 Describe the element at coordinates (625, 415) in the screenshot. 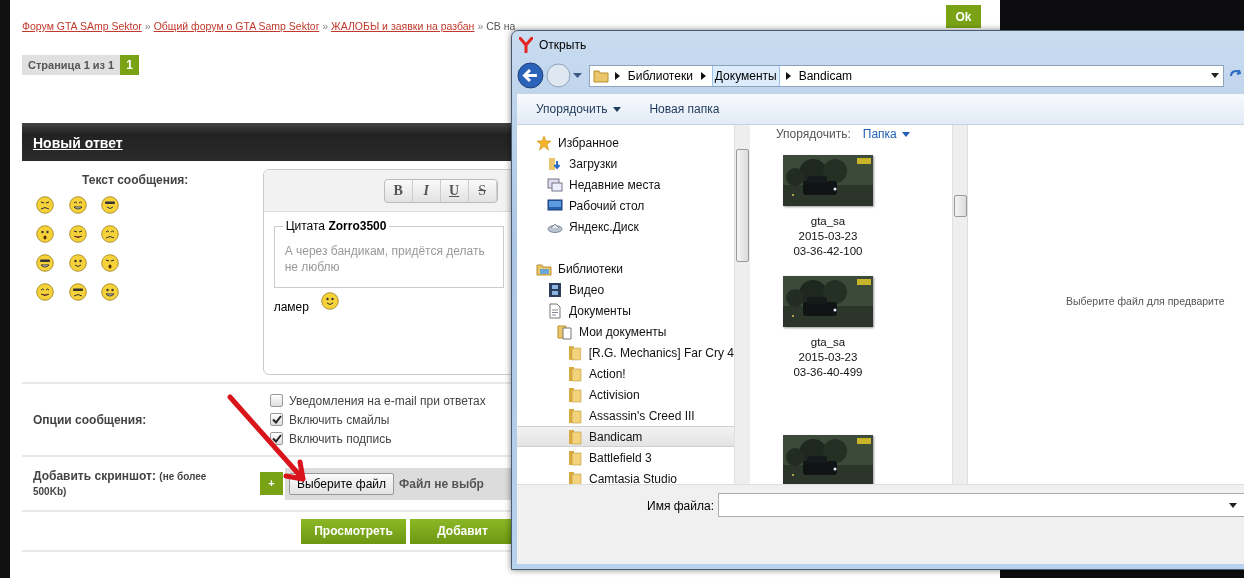

I see `tree-item: Assassin's Creed III` at that location.